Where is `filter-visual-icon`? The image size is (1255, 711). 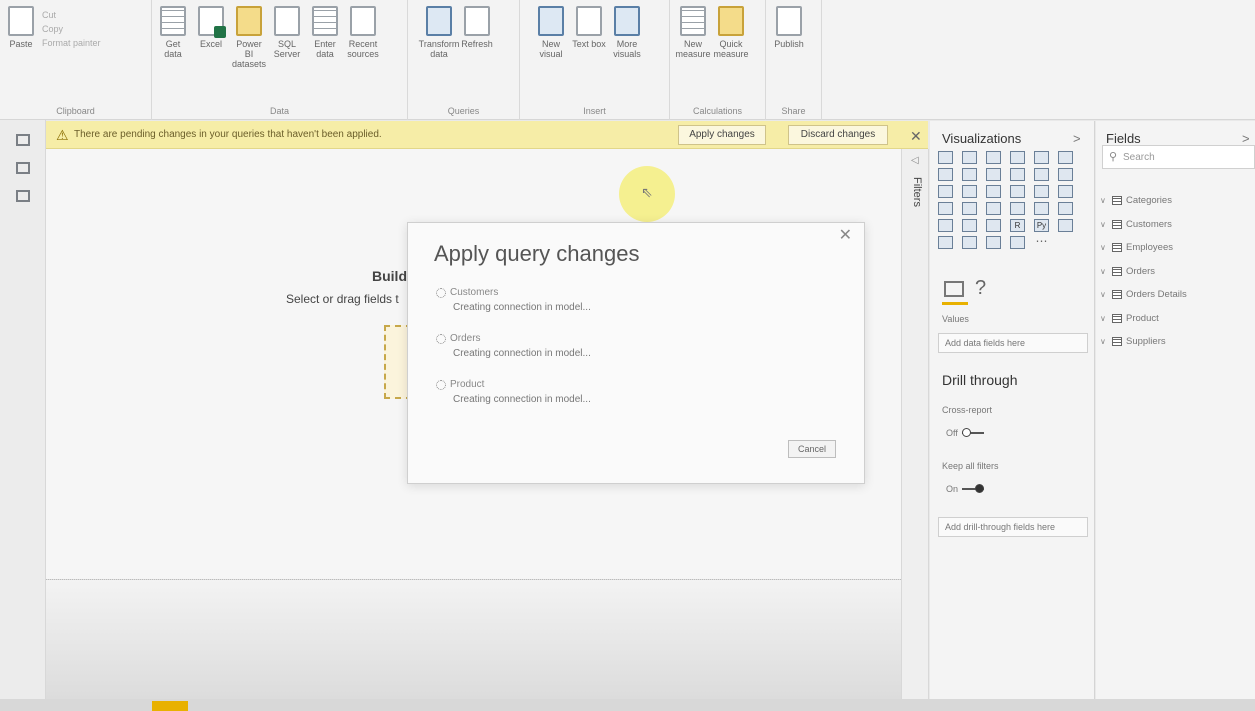 filter-visual-icon is located at coordinates (969, 191).